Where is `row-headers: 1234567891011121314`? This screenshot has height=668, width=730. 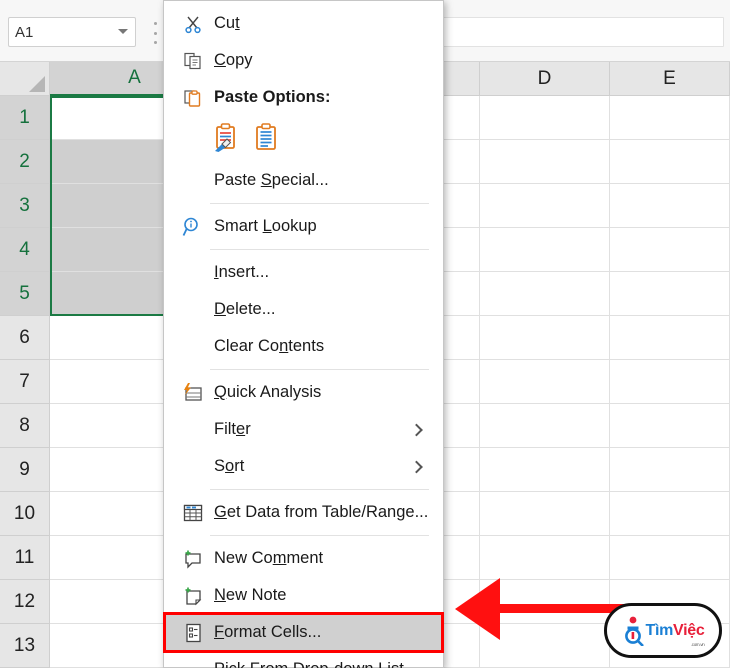 row-headers: 1234567891011121314 is located at coordinates (25, 382).